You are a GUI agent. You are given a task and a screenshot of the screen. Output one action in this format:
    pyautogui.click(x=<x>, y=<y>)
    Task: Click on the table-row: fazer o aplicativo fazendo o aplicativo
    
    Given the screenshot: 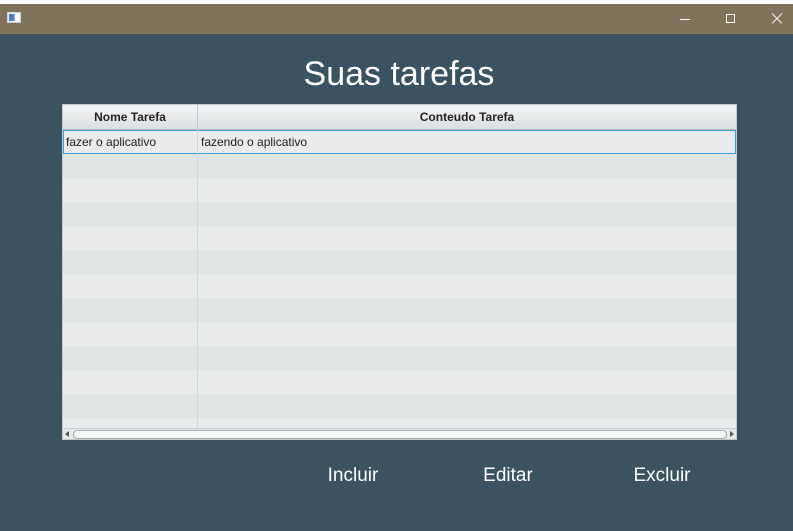 What is the action you would take?
    pyautogui.click(x=399, y=142)
    